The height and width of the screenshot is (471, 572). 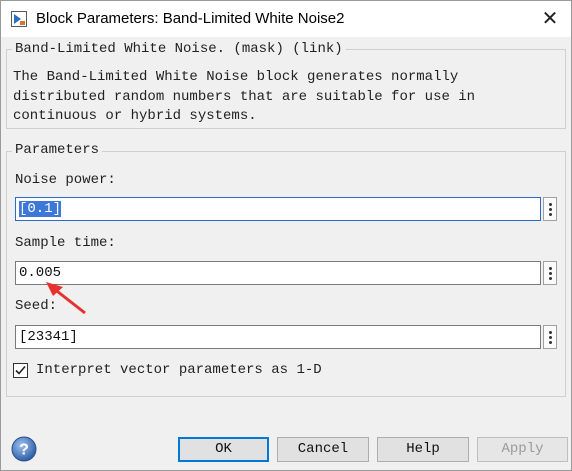 What do you see at coordinates (179, 370) in the screenshot?
I see `interpret-vector-label: Interpret vector parameters as 1-D` at bounding box center [179, 370].